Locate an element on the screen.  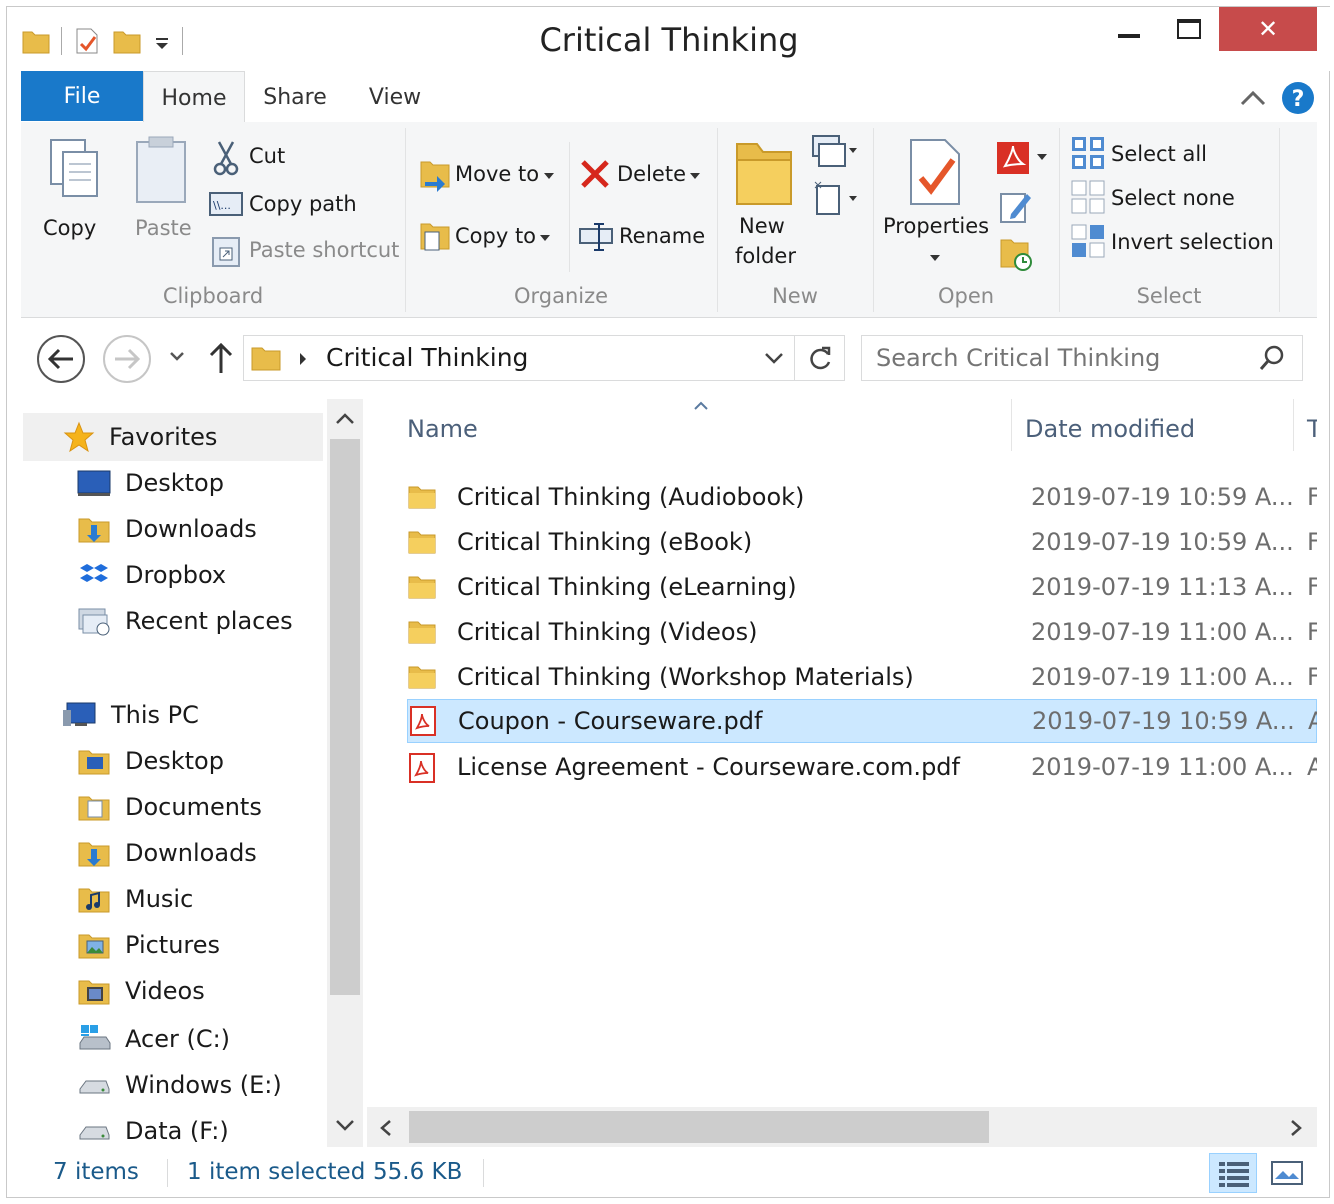
recent-locations-icon is located at coordinates (177, 357).